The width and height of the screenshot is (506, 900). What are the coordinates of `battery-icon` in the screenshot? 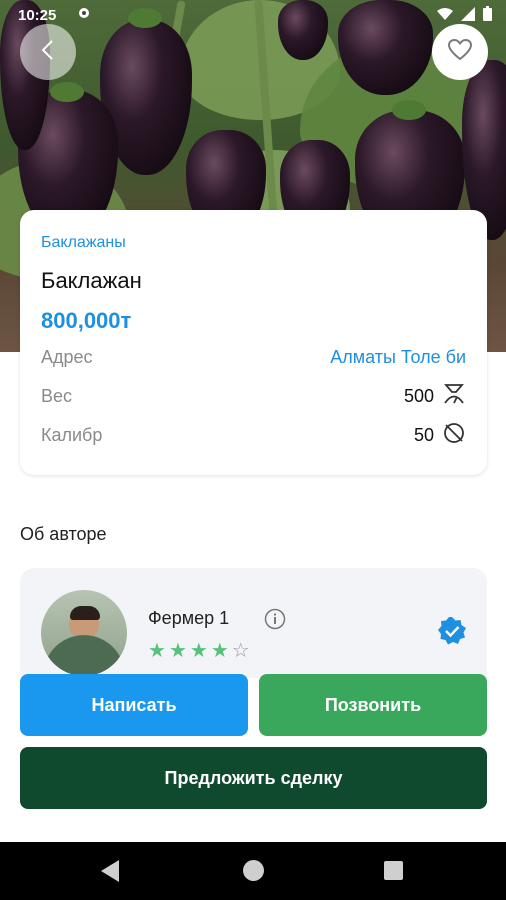 It's located at (487, 15).